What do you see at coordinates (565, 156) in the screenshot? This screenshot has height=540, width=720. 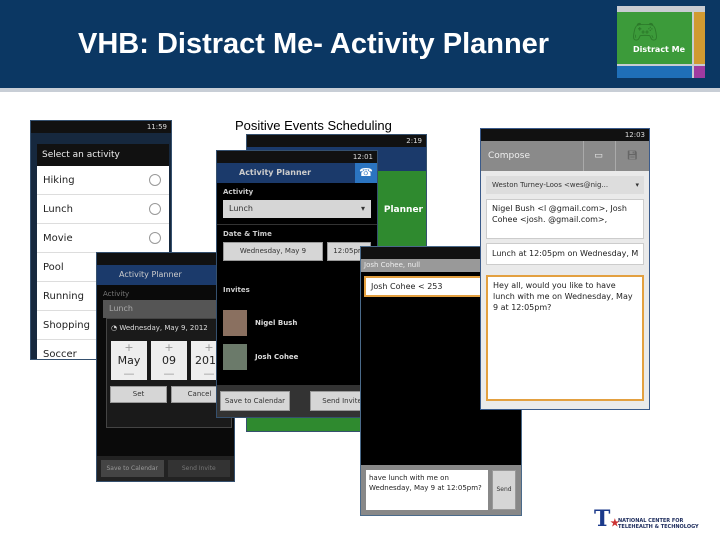 I see `compose-bar: Compose ▭ 💾︎` at bounding box center [565, 156].